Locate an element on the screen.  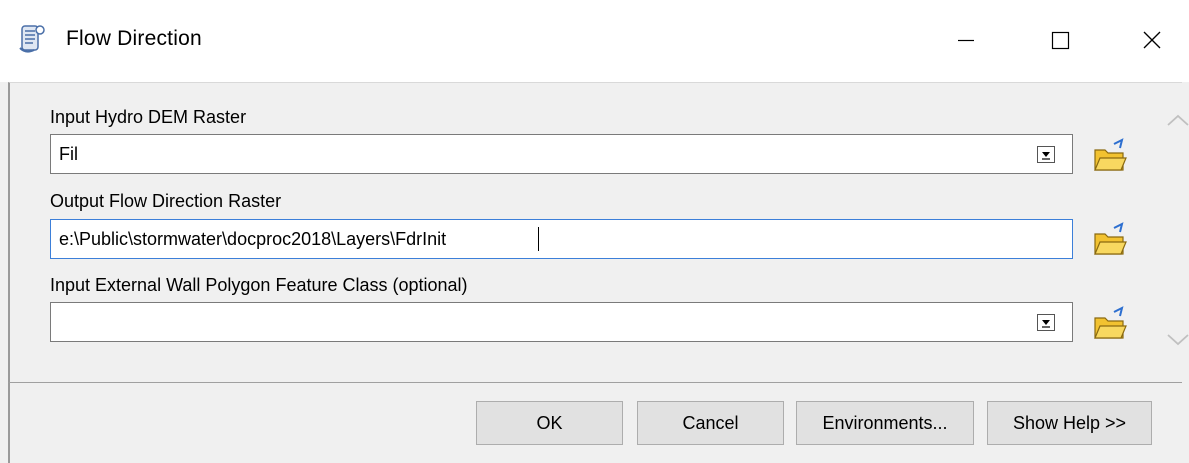
minimize-icon is located at coordinates (966, 40).